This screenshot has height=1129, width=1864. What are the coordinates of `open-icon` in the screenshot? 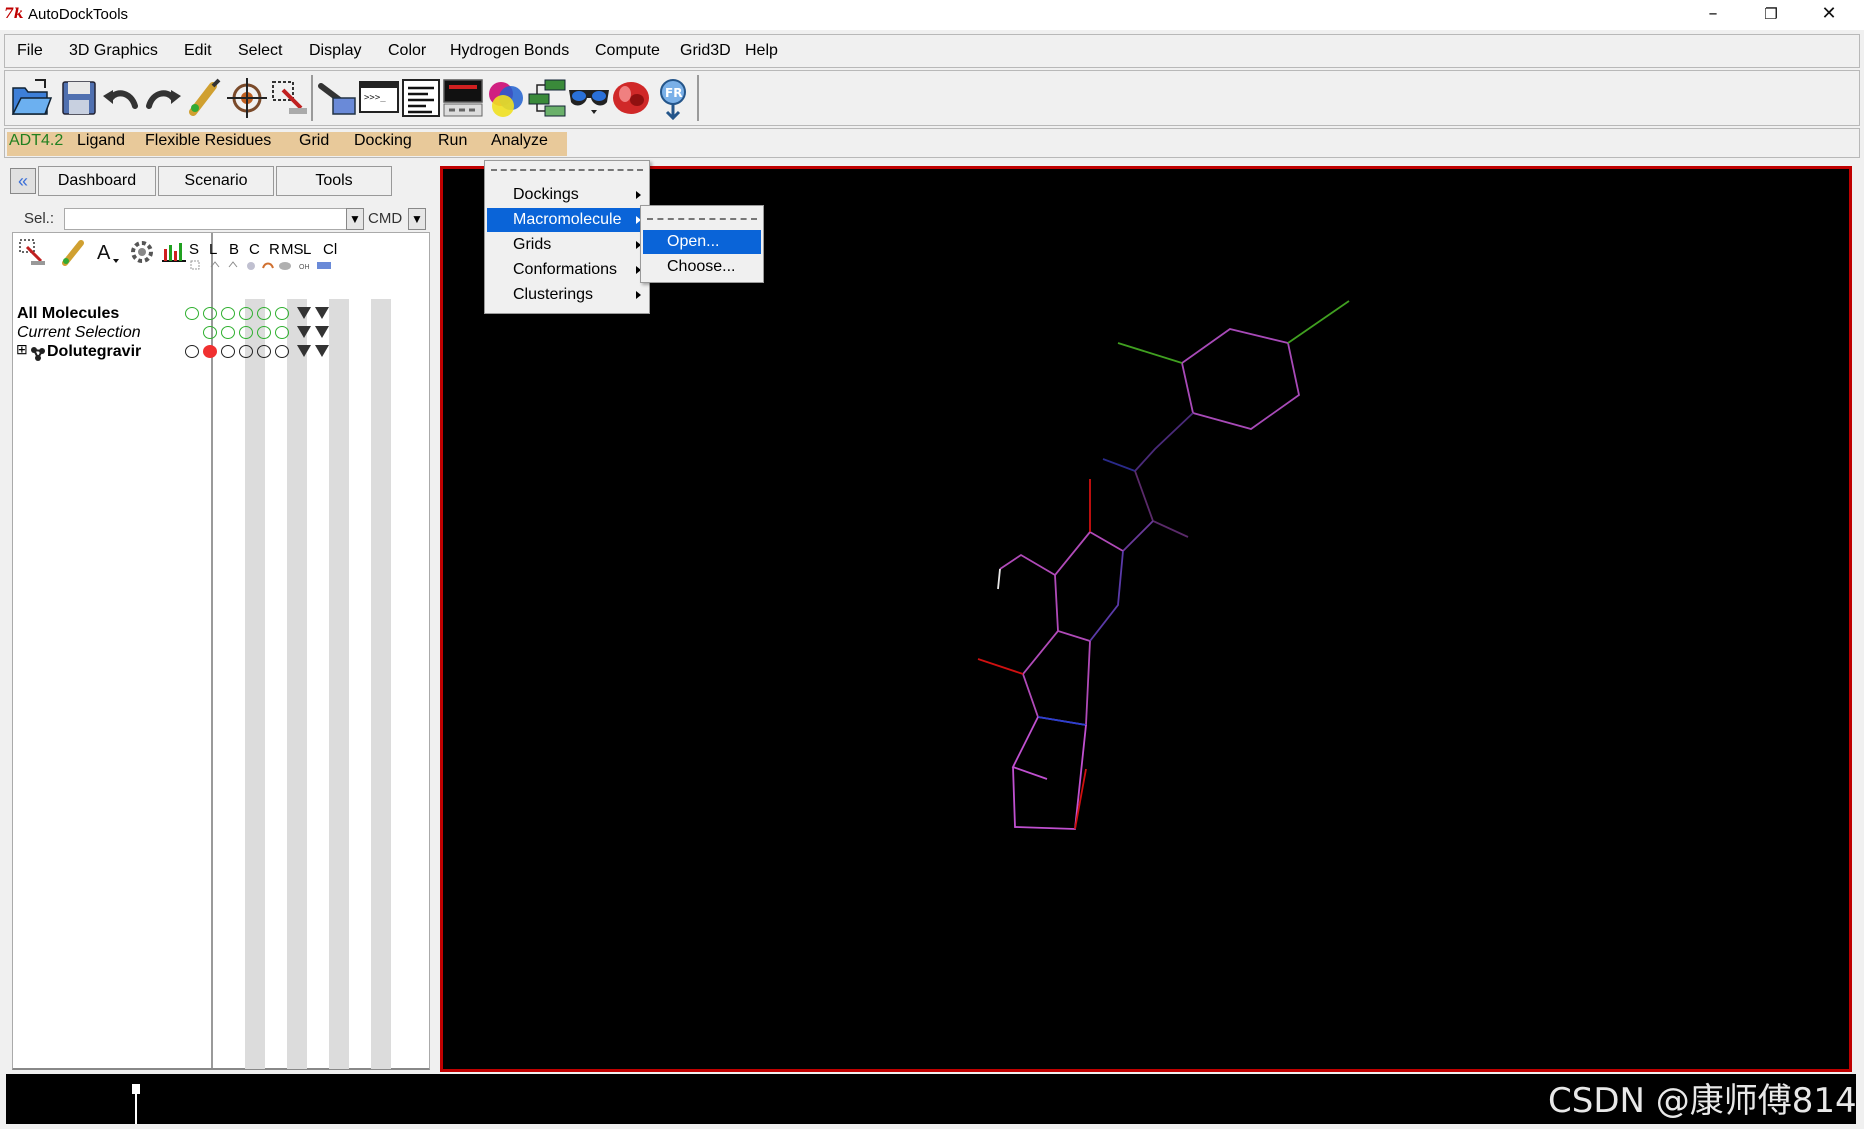 It's located at (31, 98).